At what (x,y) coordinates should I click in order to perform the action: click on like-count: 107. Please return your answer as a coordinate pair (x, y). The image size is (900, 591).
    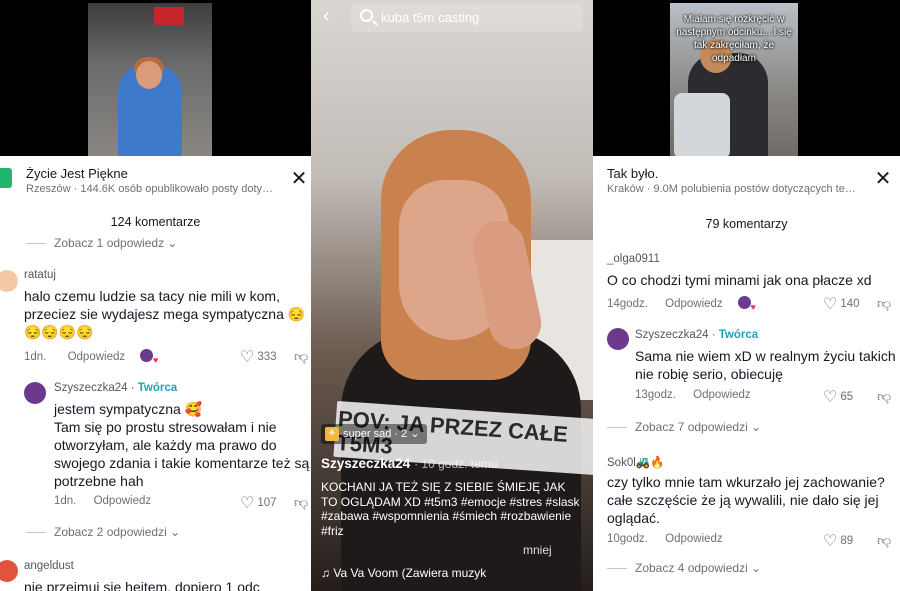
    Looking at the image, I should click on (267, 503).